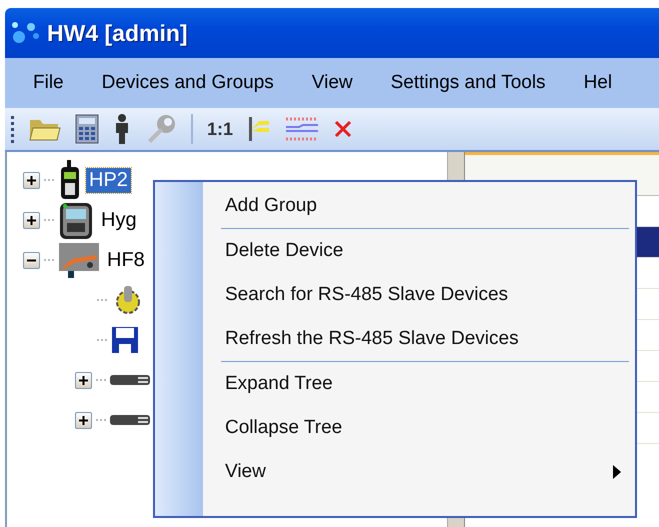 The image size is (659, 527). I want to click on menu-entry: Add Group, so click(395, 206).